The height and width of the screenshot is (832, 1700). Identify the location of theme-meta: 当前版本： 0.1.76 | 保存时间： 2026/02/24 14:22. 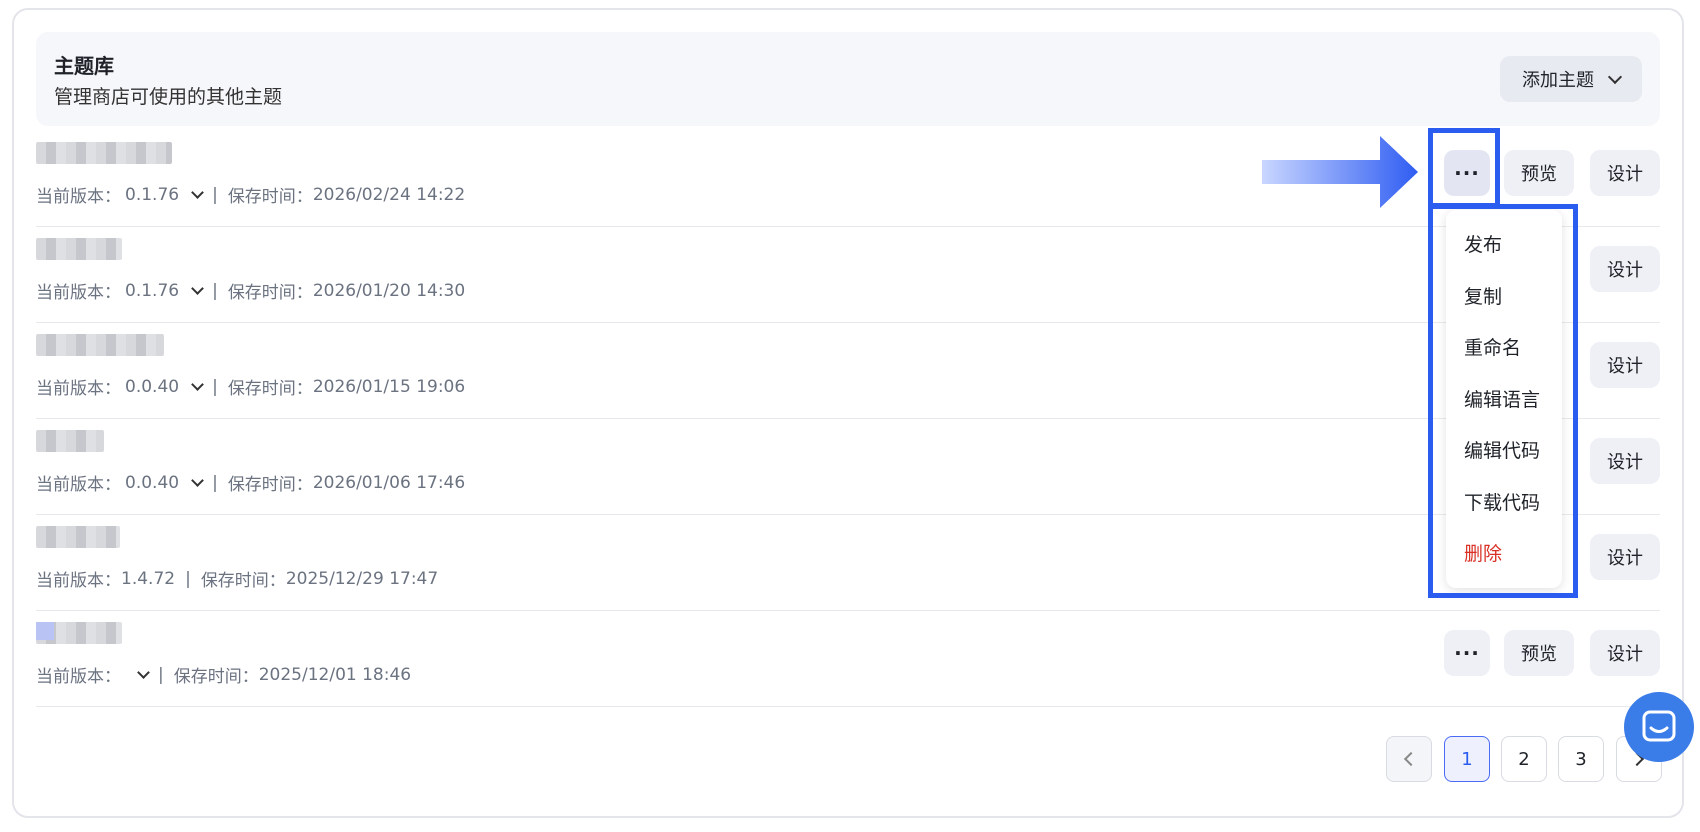
(251, 195).